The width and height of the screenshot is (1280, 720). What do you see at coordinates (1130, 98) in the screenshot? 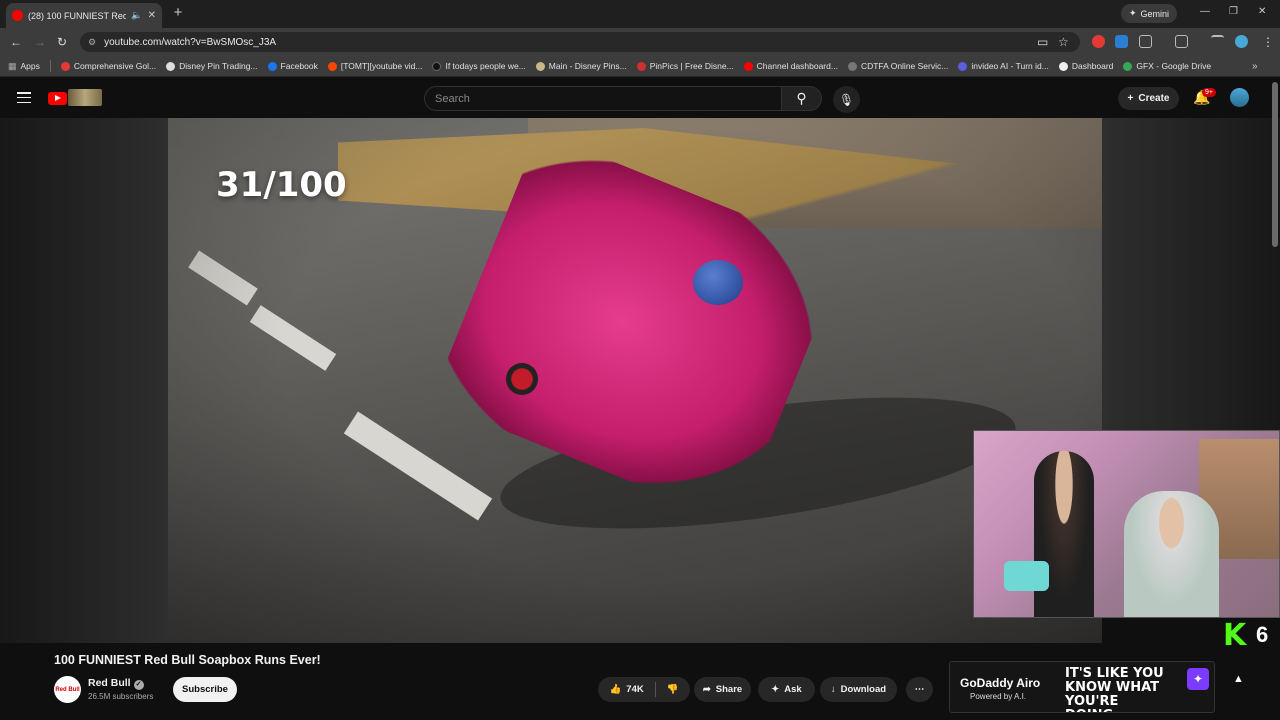
I see `plus-icon: +` at bounding box center [1130, 98].